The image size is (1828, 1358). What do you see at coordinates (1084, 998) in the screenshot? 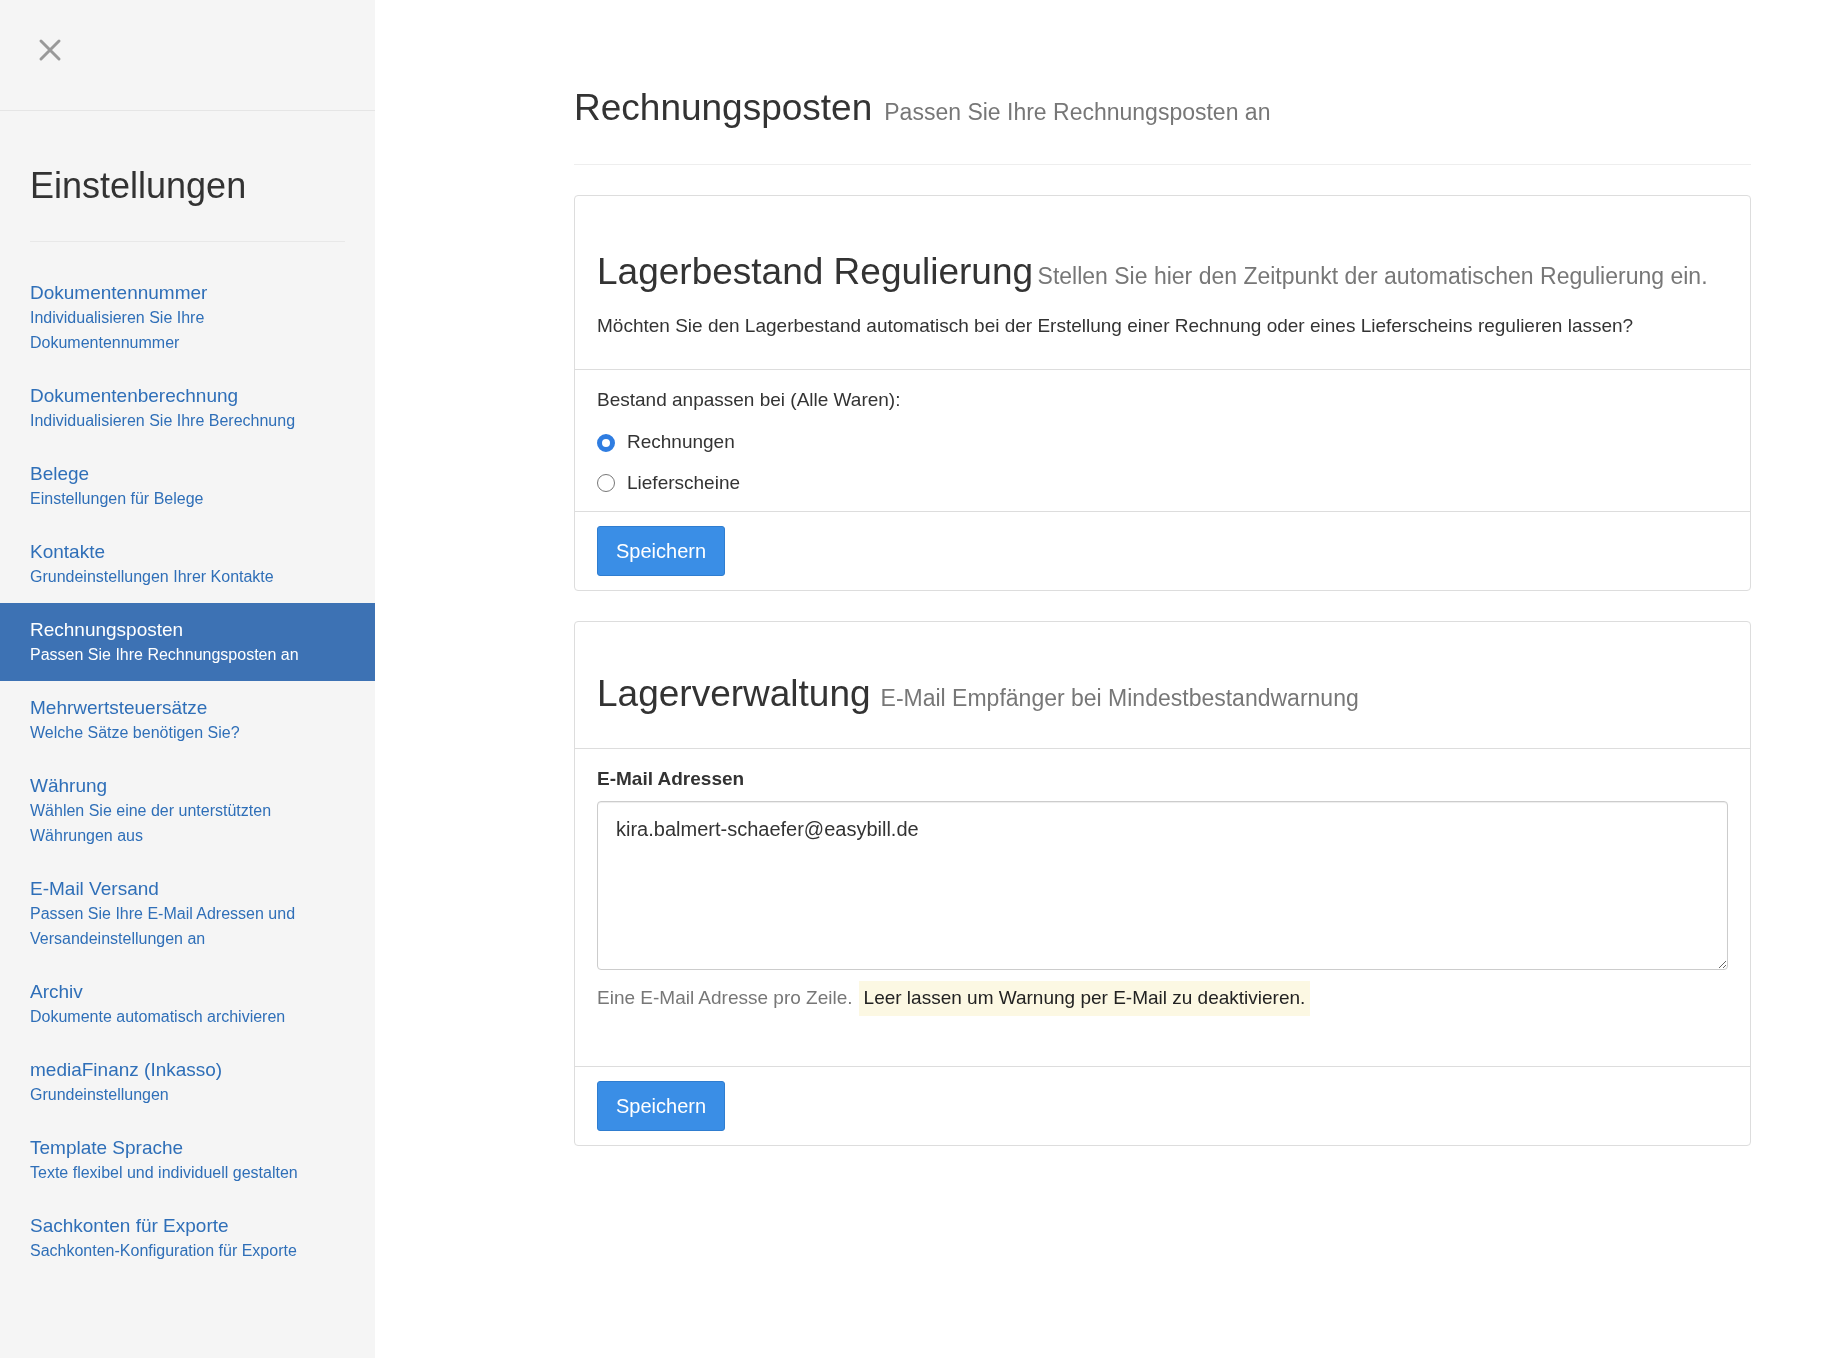
I see `highlighted-help-text: Leer lassen um Warnung per E-Mail zu deaktivieren.` at bounding box center [1084, 998].